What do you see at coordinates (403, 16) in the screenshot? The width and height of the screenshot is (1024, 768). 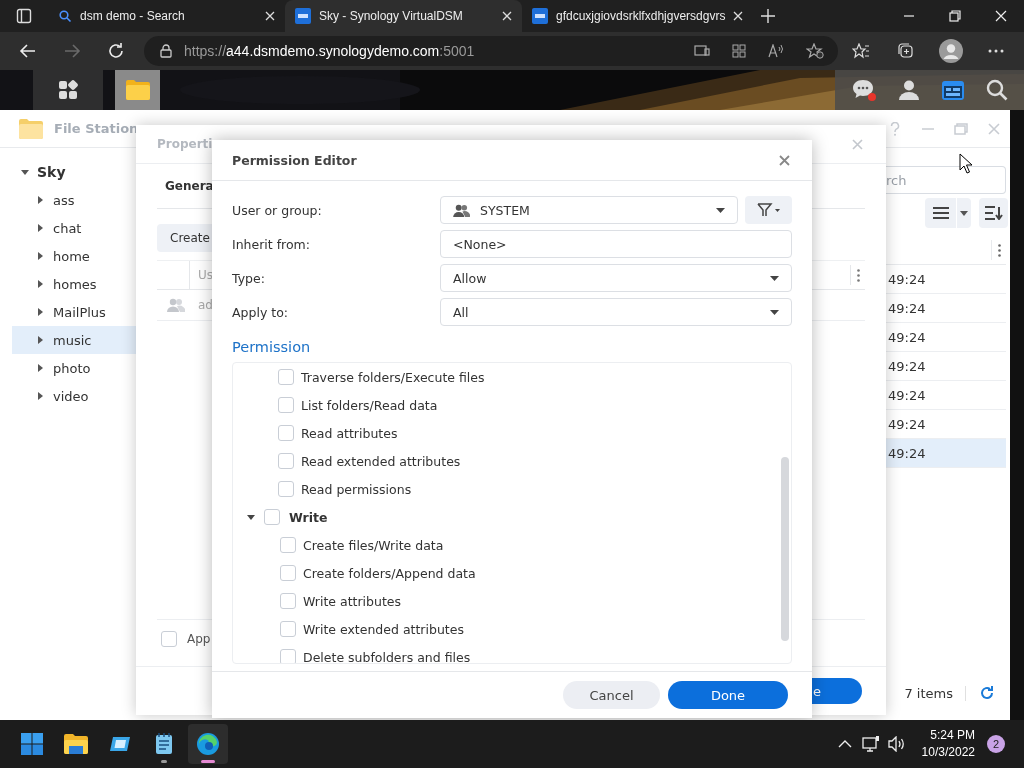 I see `browser-tab: Sky - Synology VirtualDSM` at bounding box center [403, 16].